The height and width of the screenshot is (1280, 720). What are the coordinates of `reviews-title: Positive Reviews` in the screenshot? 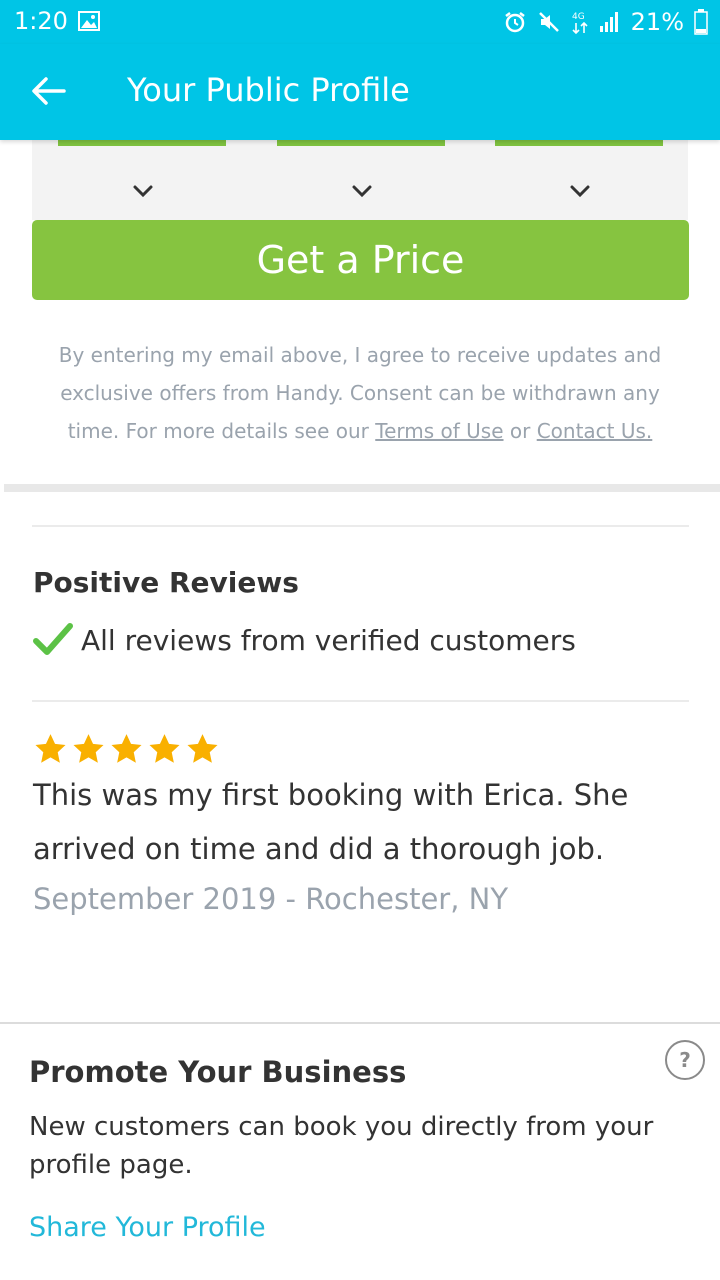 It's located at (166, 582).